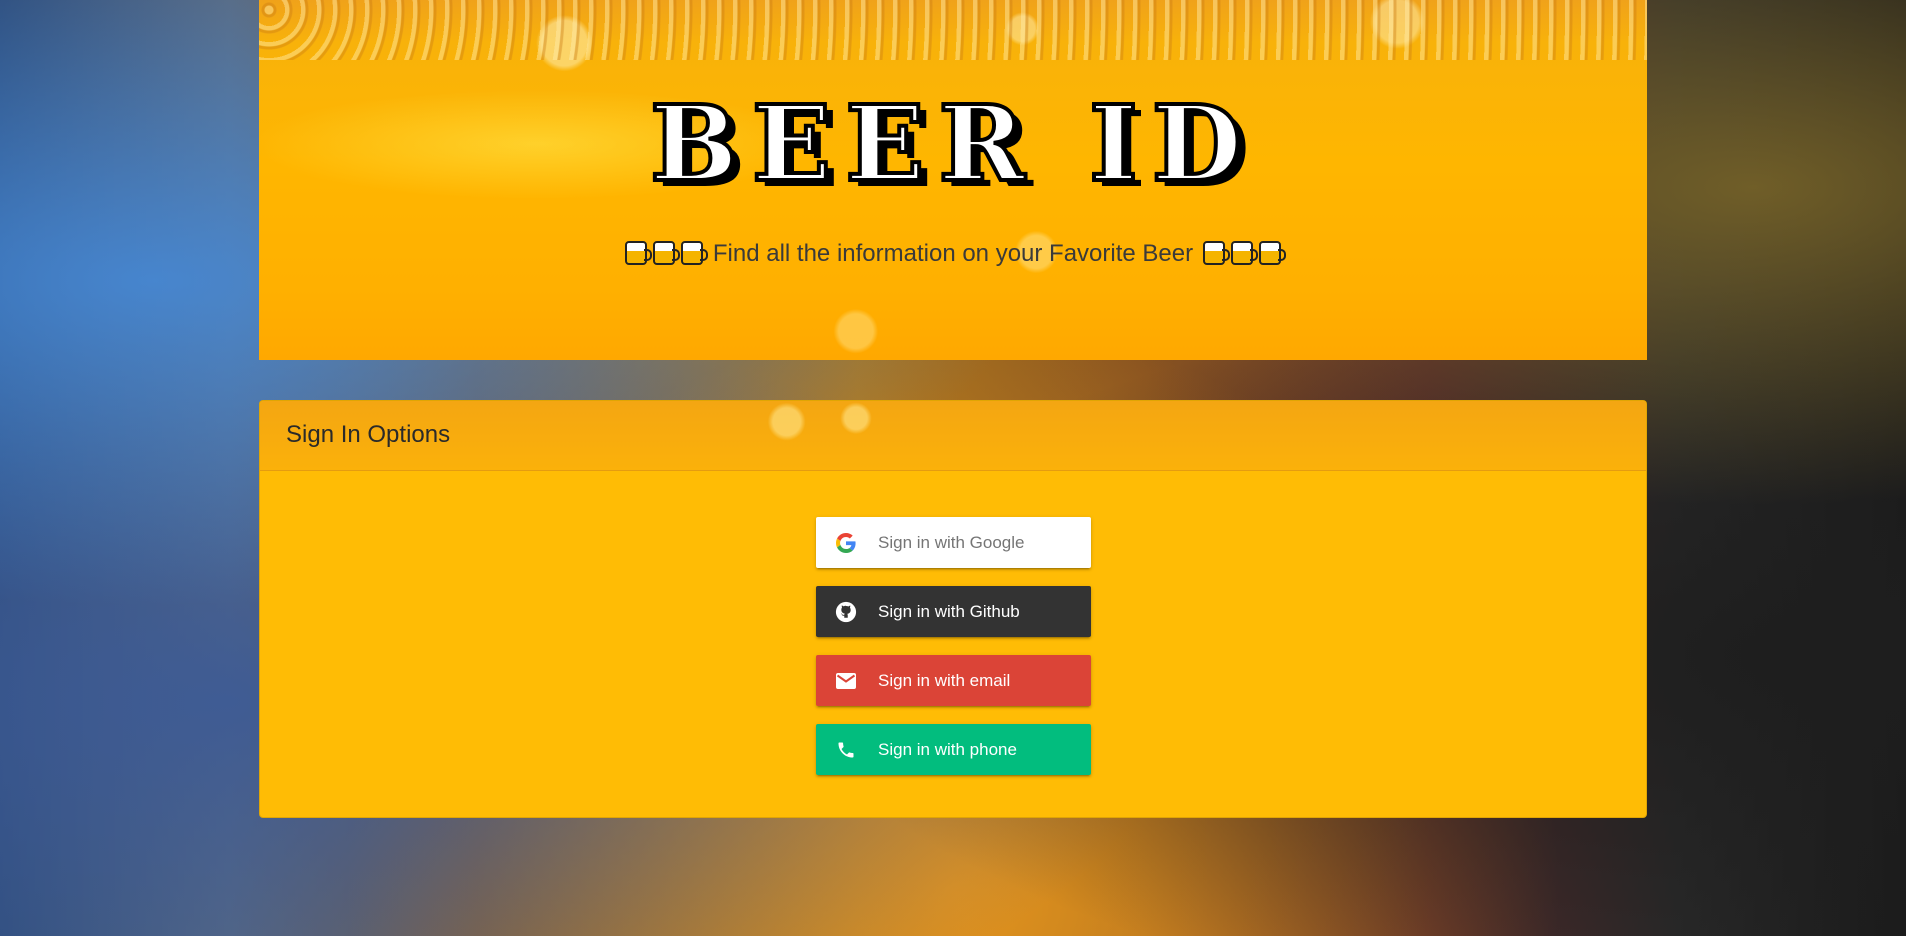 This screenshot has height=936, width=1906. What do you see at coordinates (846, 750) in the screenshot?
I see `phone-icon` at bounding box center [846, 750].